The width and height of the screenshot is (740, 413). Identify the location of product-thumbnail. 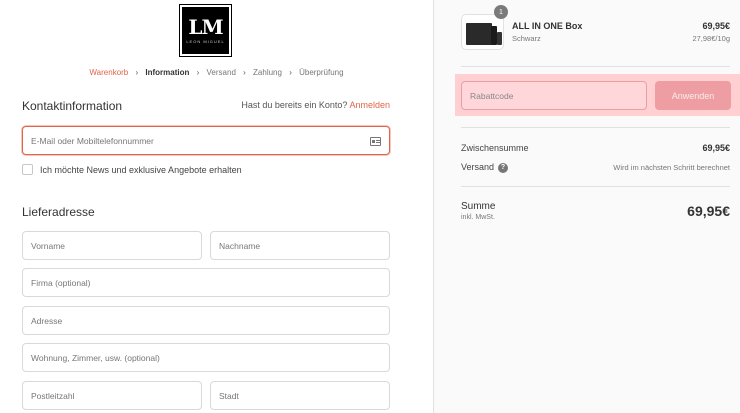
(482, 32).